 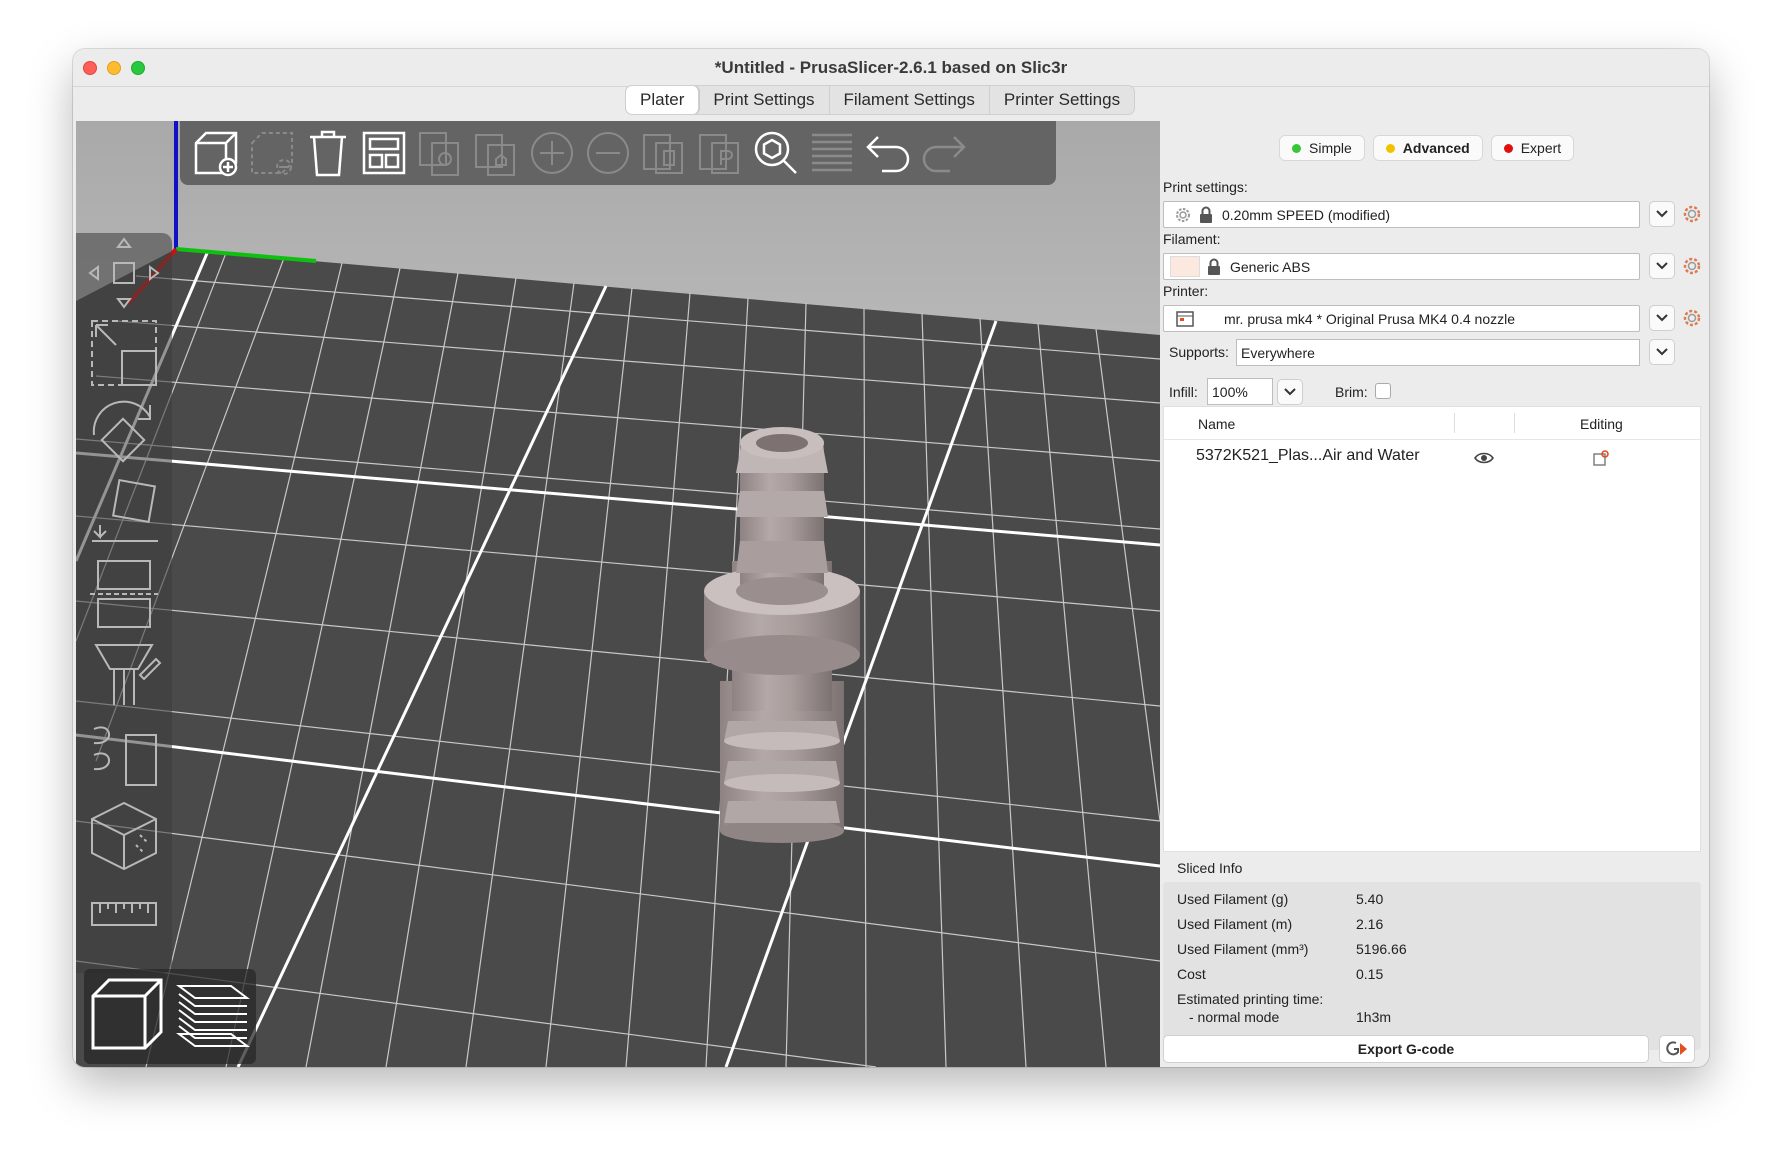 I want to click on sliced-info-title: Sliced Info, so click(x=1210, y=868).